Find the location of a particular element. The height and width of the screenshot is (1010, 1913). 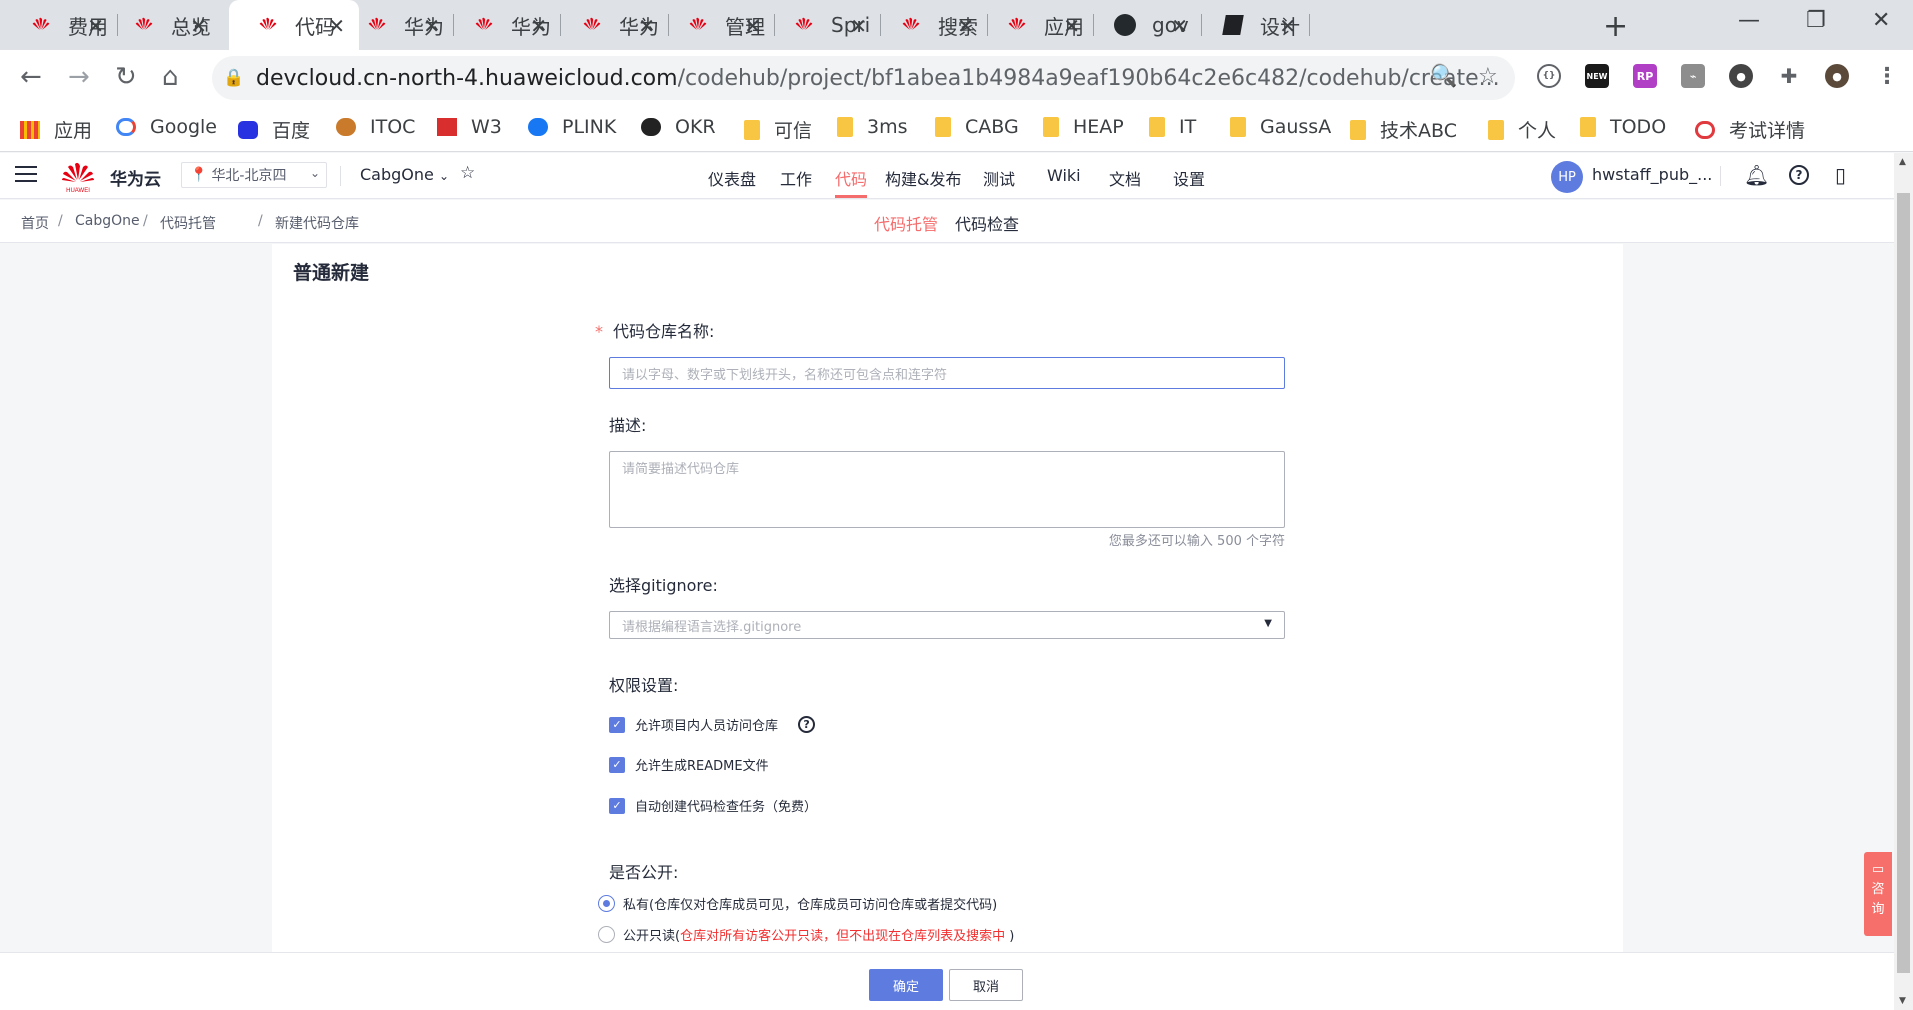

browser-tab: 设计 ✕ is located at coordinates (1252, 25).